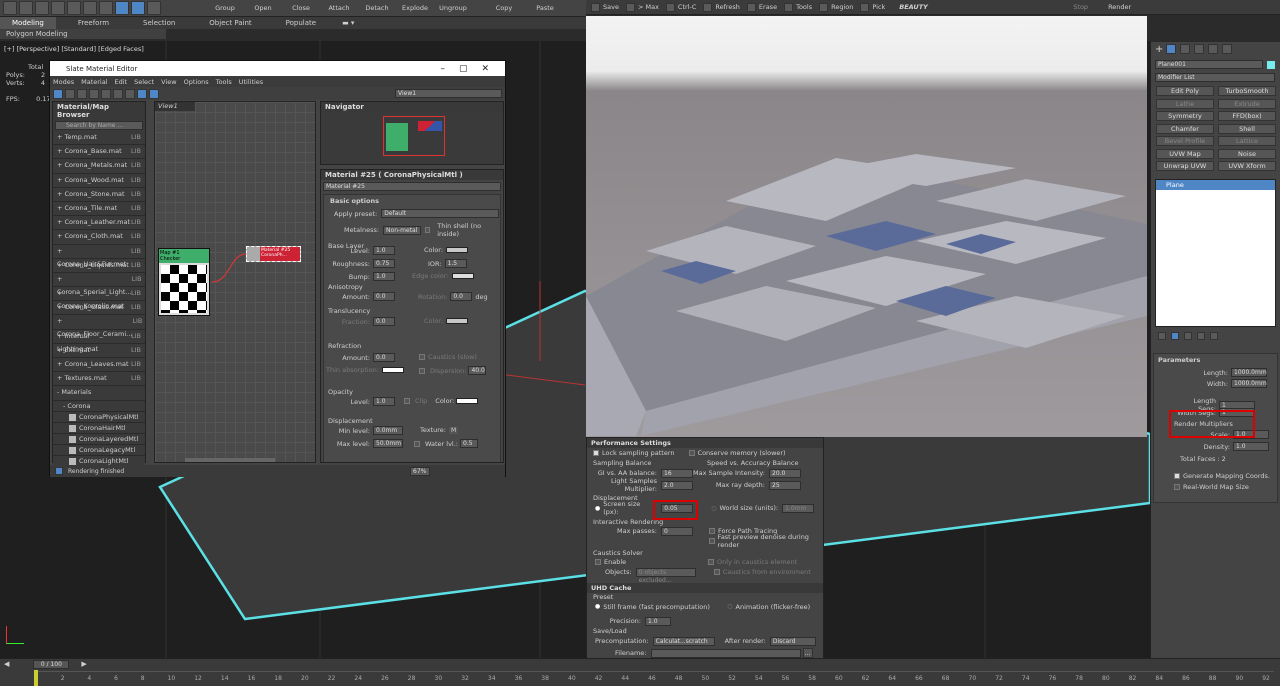  I want to click on select-move-icon, so click(10, 8).